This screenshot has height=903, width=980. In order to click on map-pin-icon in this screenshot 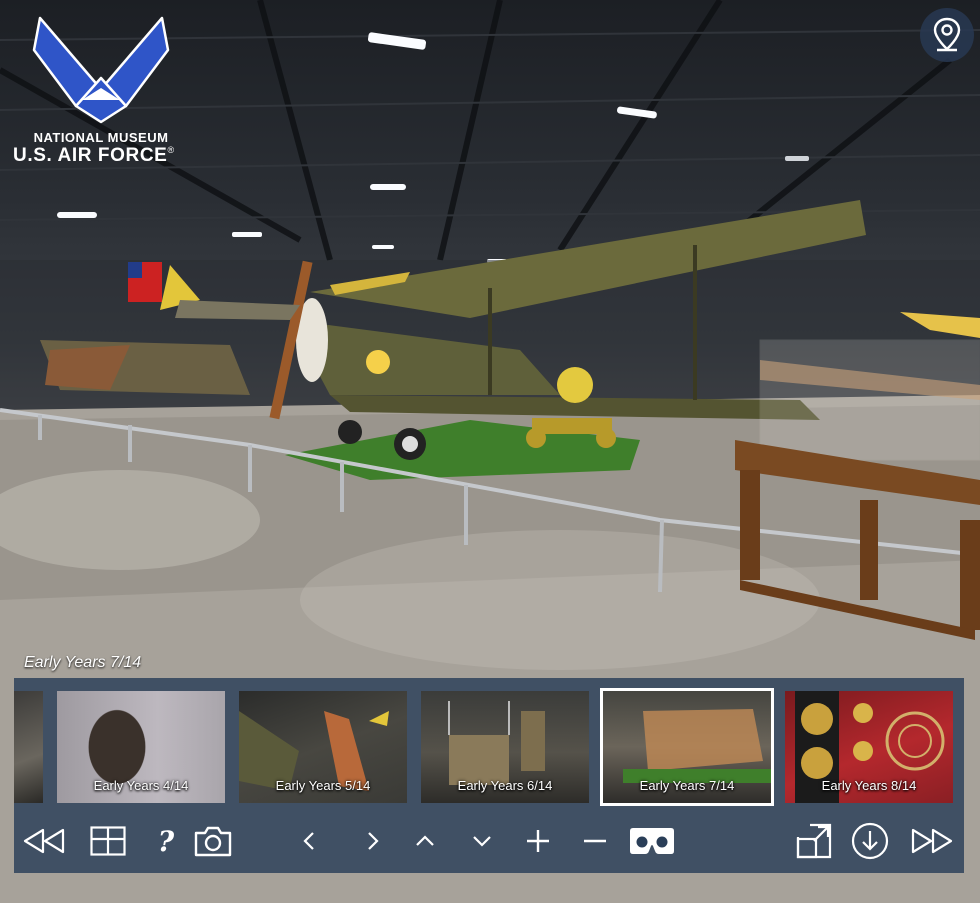, I will do `click(947, 34)`.